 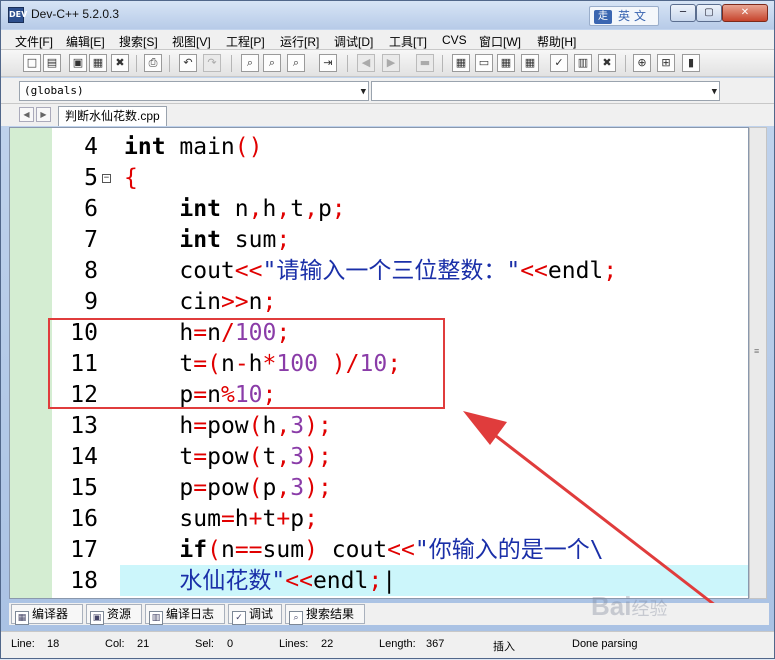 What do you see at coordinates (250, 63) in the screenshot?
I see `find-icon: ⌕` at bounding box center [250, 63].